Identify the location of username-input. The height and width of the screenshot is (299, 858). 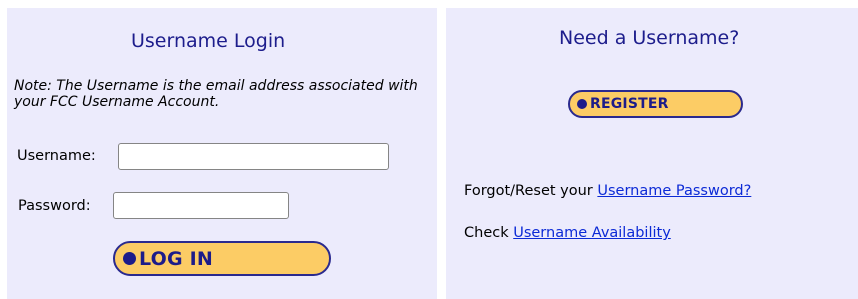
(253, 156).